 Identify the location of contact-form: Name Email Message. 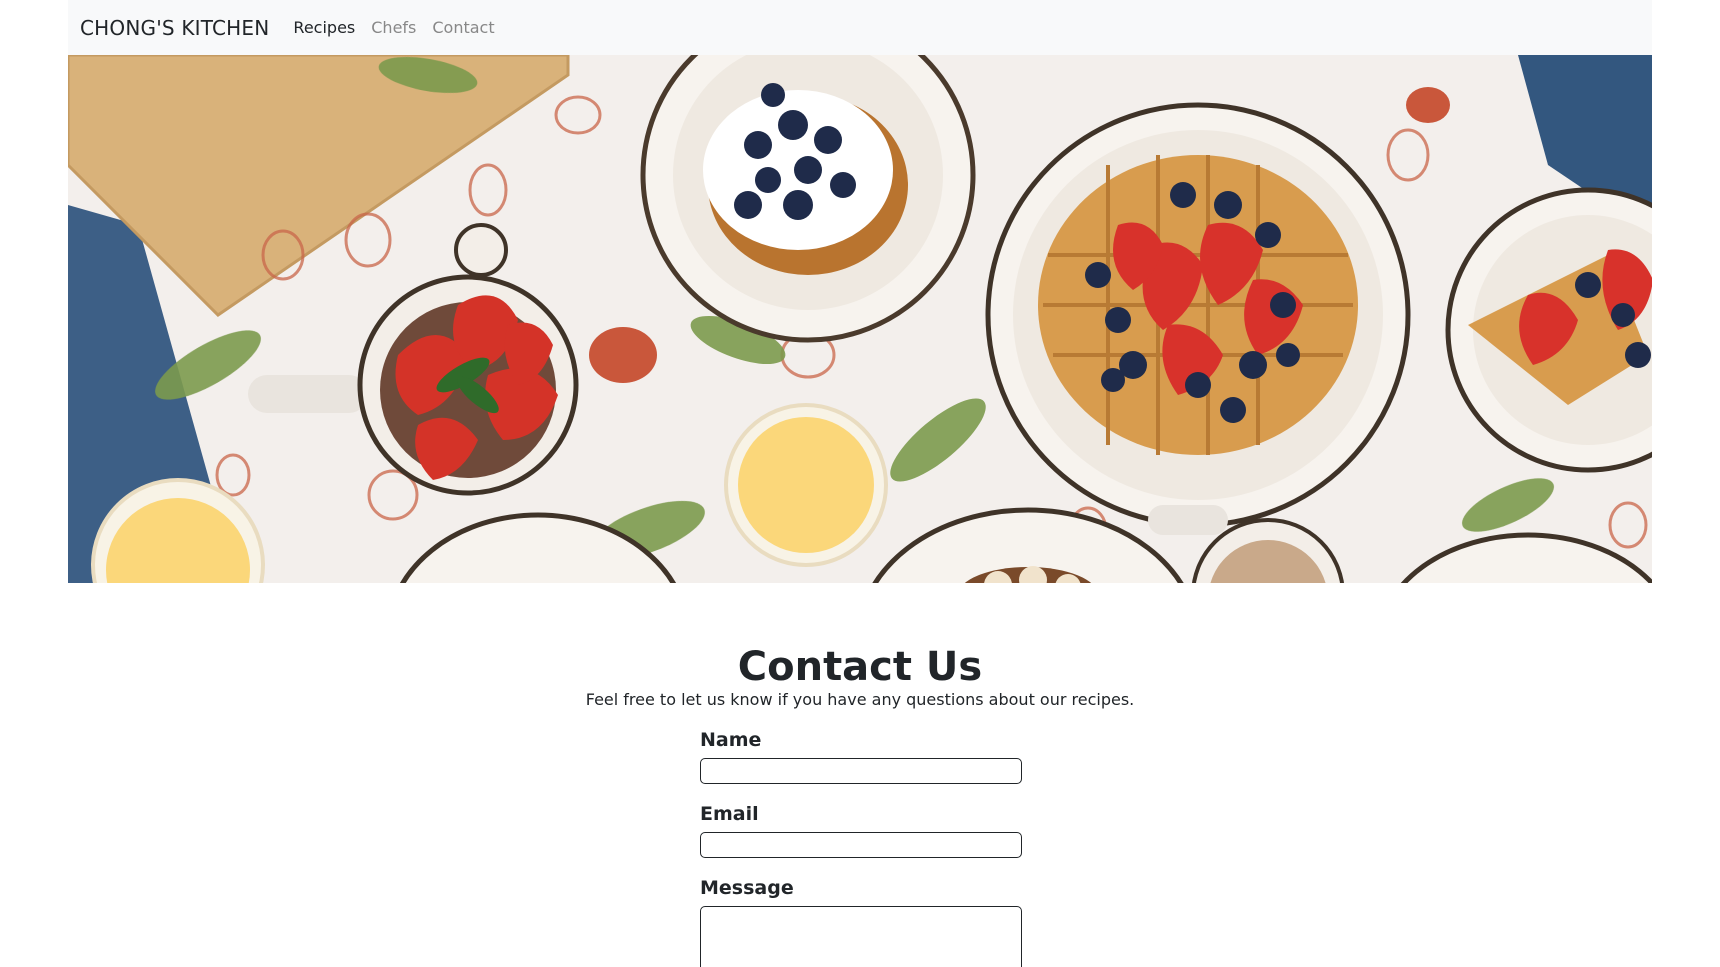
(861, 847).